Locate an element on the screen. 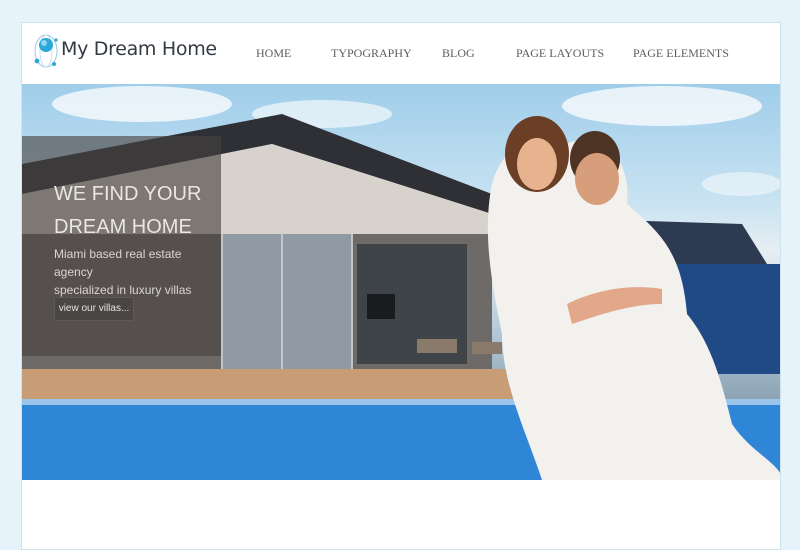  nav-home: HOME is located at coordinates (273, 53).